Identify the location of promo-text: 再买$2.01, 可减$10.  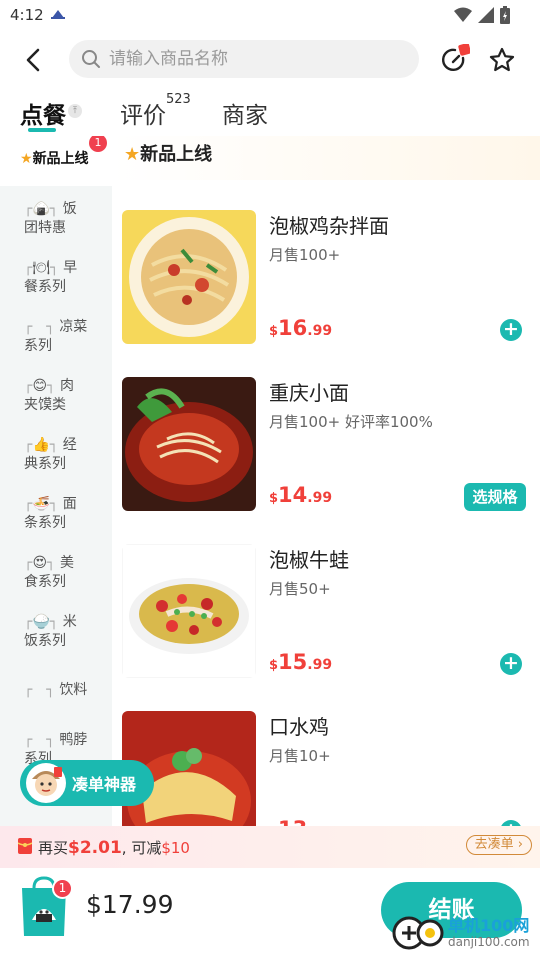
(114, 848).